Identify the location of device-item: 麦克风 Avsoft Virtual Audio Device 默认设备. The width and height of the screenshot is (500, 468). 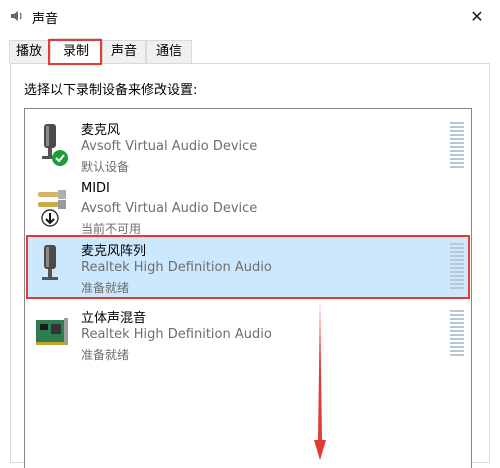
(248, 145).